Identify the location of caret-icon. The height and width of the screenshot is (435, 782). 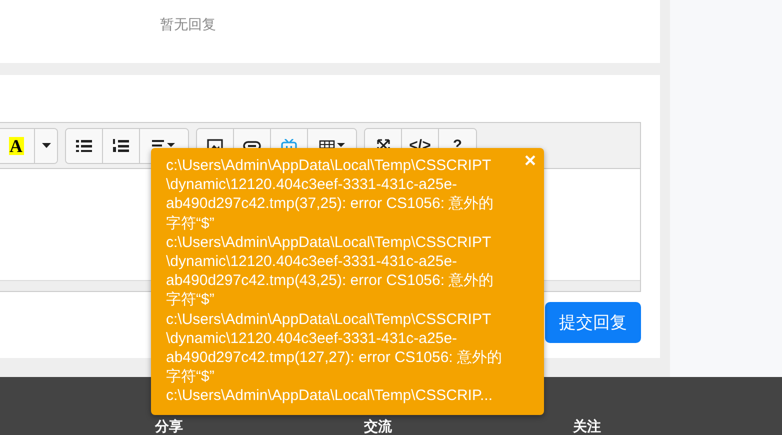
(46, 145).